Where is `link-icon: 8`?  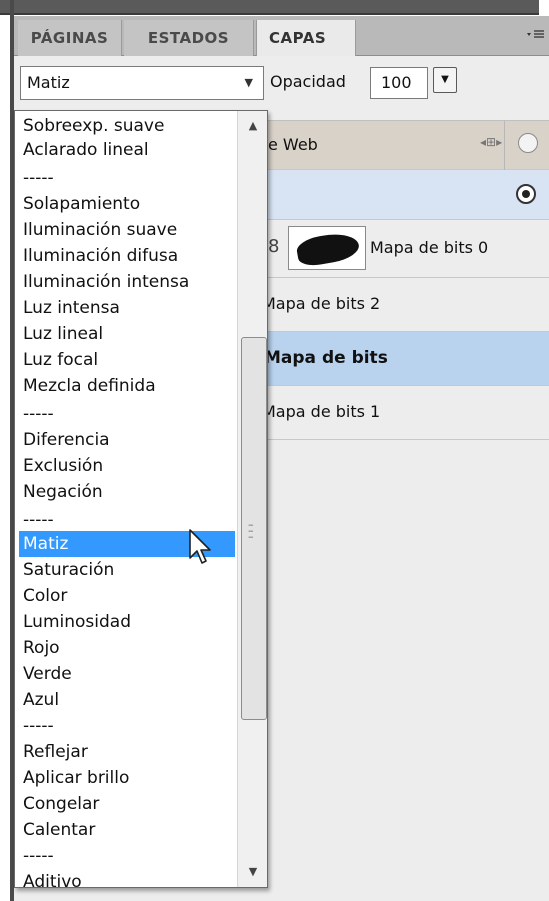 link-icon: 8 is located at coordinates (274, 246).